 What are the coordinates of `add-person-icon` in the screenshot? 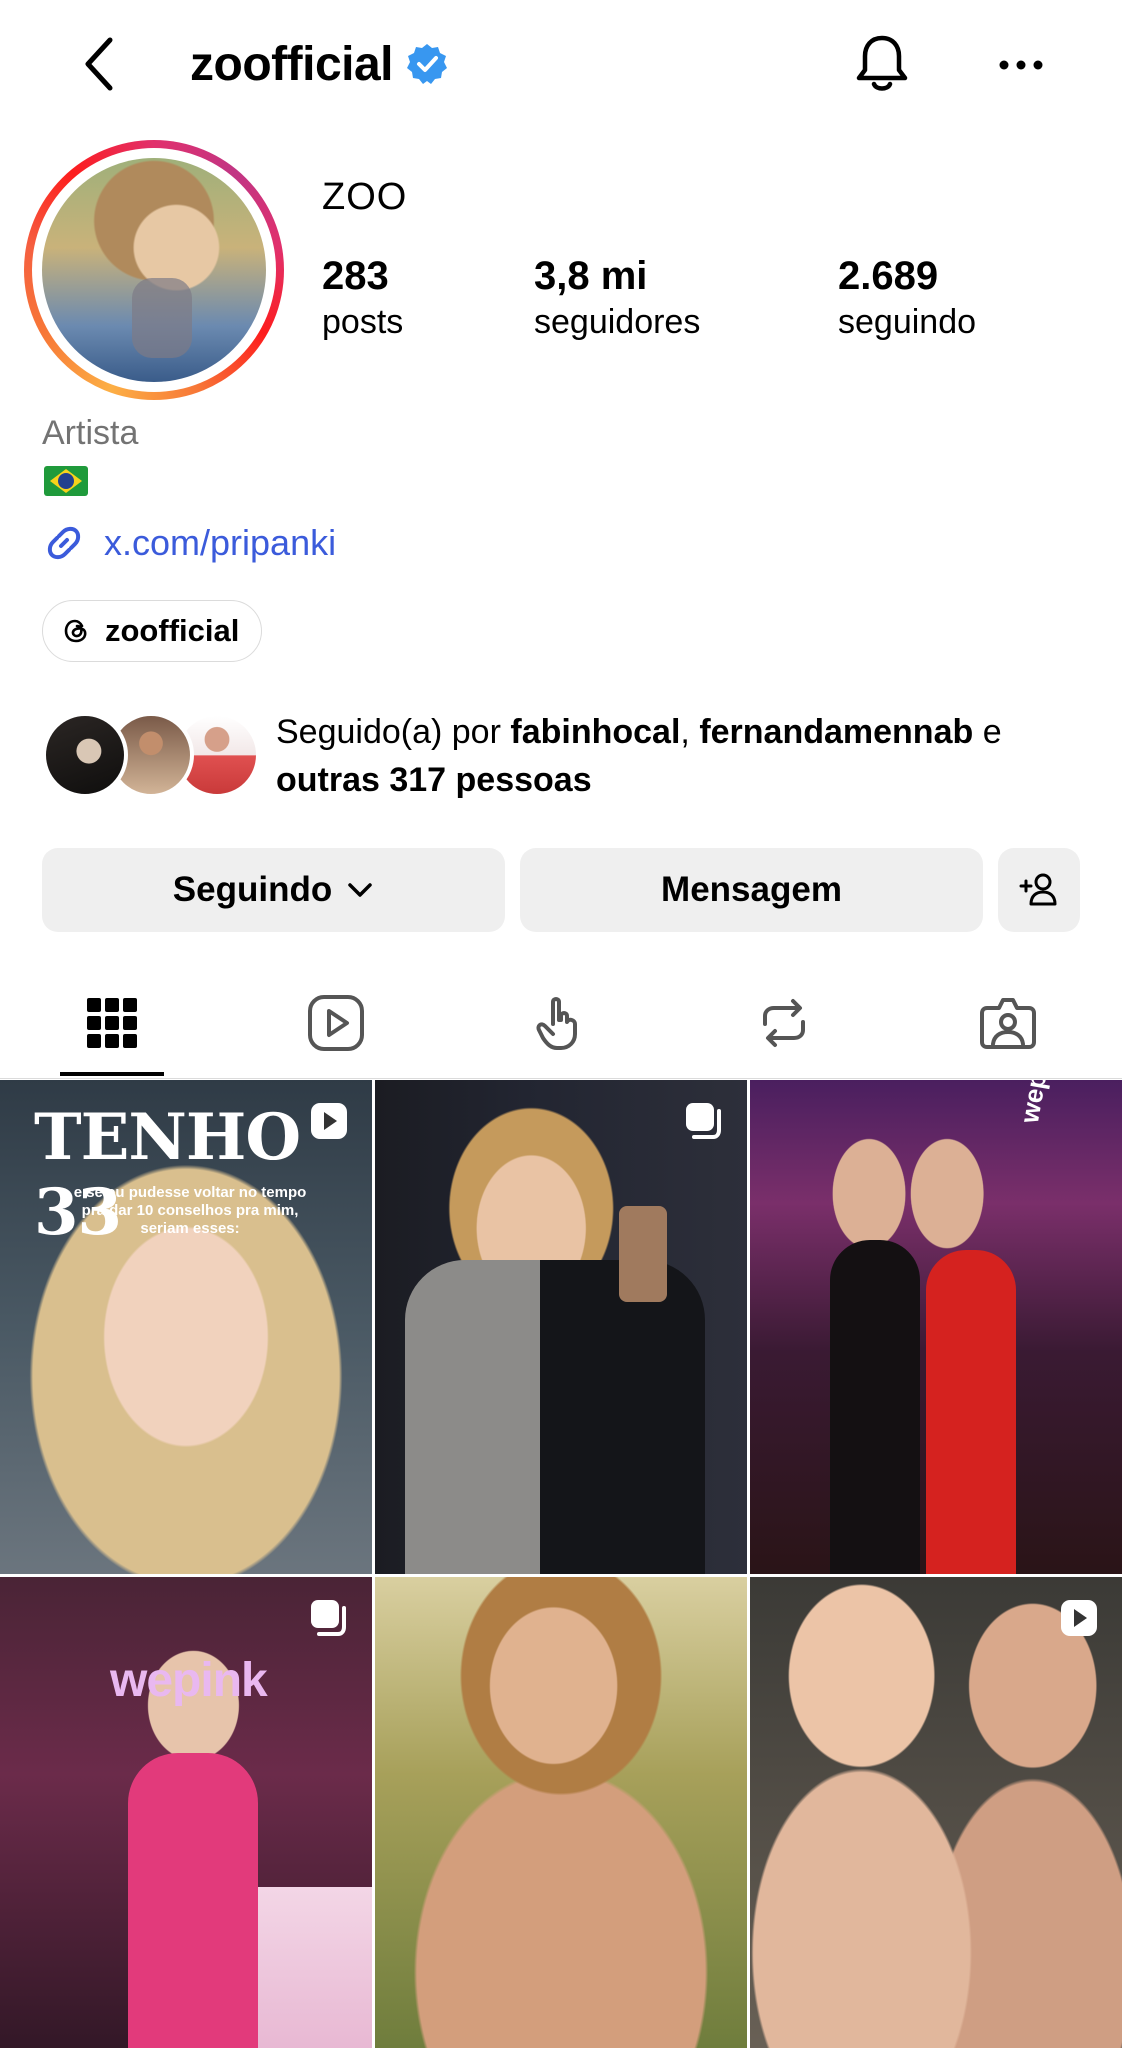 It's located at (1038, 889).